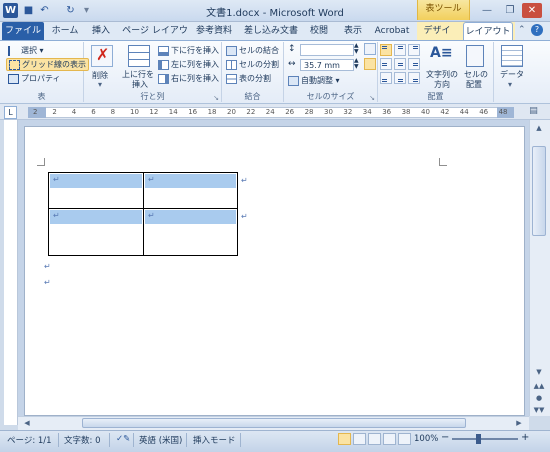 The height and width of the screenshot is (452, 550). I want to click on ruler-tick-label: 20, so click(231, 112).